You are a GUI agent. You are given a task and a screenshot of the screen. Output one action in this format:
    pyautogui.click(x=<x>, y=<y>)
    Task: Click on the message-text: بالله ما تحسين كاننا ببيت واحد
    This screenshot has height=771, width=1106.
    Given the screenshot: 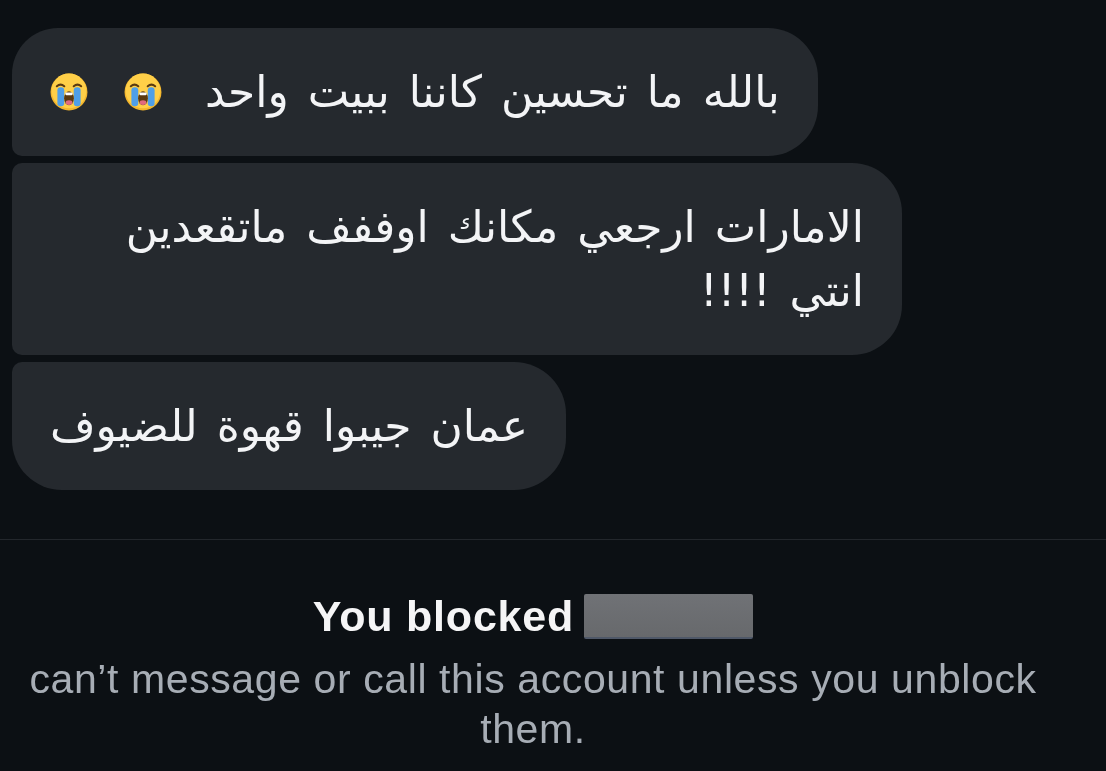 What is the action you would take?
    pyautogui.click(x=492, y=92)
    